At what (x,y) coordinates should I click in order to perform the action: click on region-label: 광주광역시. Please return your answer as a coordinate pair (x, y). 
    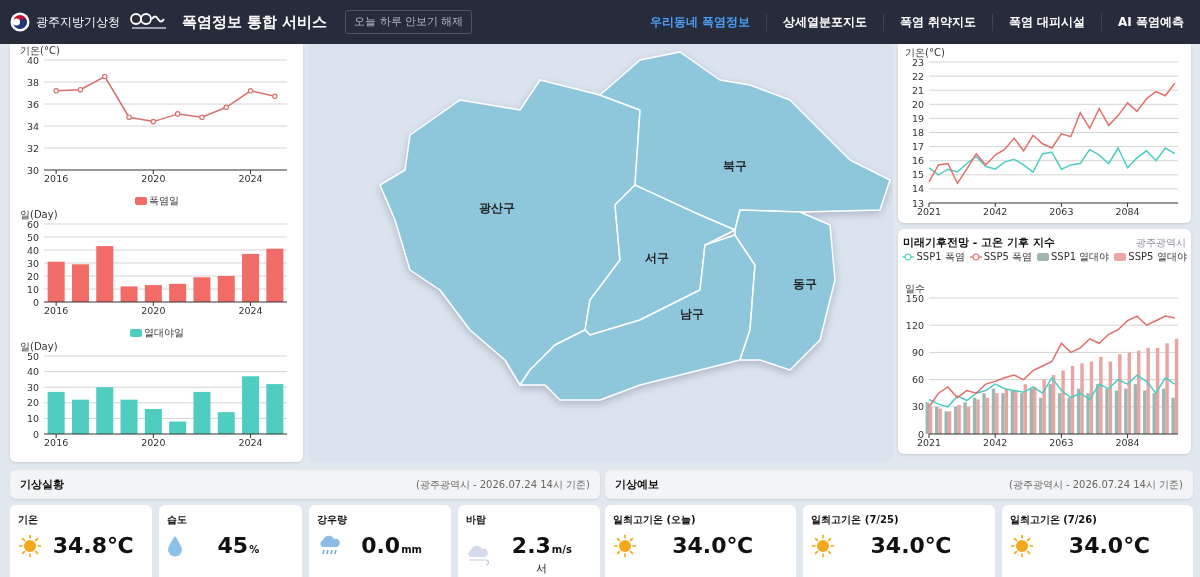
    Looking at the image, I should click on (1161, 242).